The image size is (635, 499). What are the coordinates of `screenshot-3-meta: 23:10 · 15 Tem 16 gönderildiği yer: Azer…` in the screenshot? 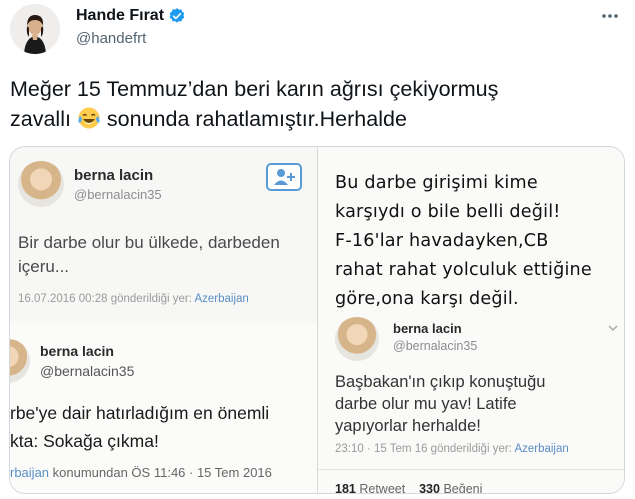 It's located at (452, 449).